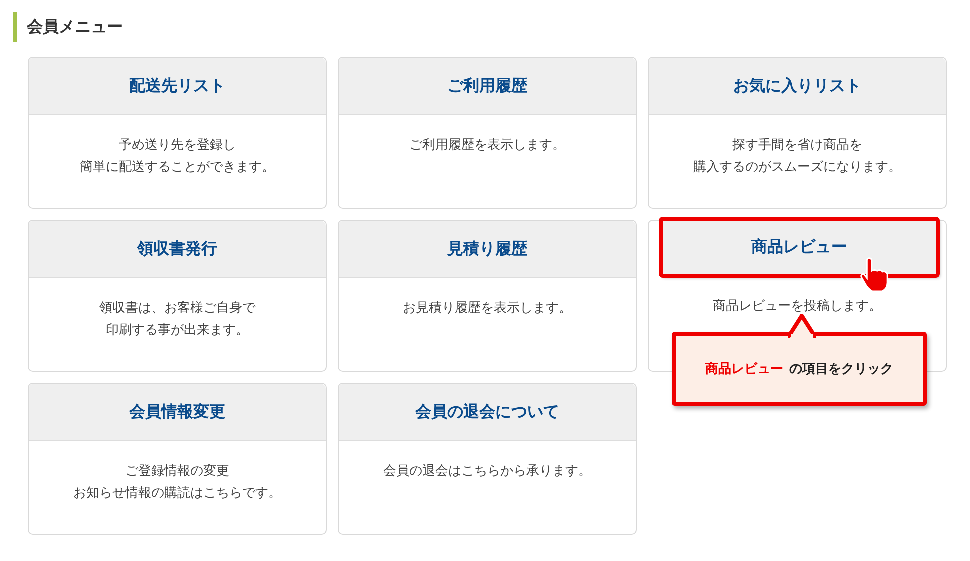 The width and height of the screenshot is (970, 561). I want to click on menu-card: ご利用履歴 ご利用履歴を表示します。, so click(487, 133).